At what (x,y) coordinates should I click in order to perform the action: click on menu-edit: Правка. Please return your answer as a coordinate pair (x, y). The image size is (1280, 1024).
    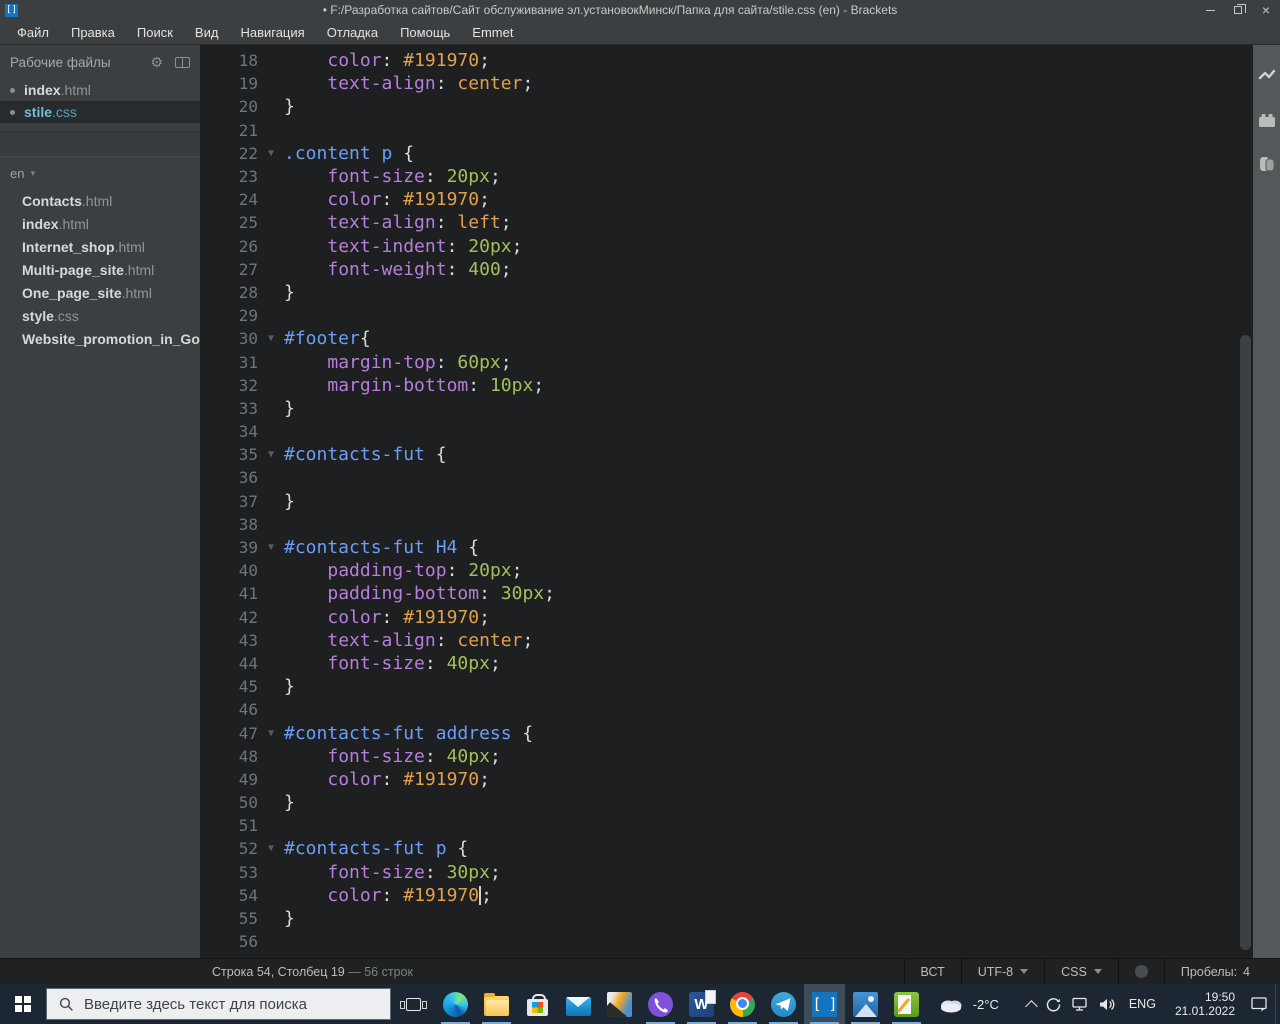
    Looking at the image, I should click on (93, 32).